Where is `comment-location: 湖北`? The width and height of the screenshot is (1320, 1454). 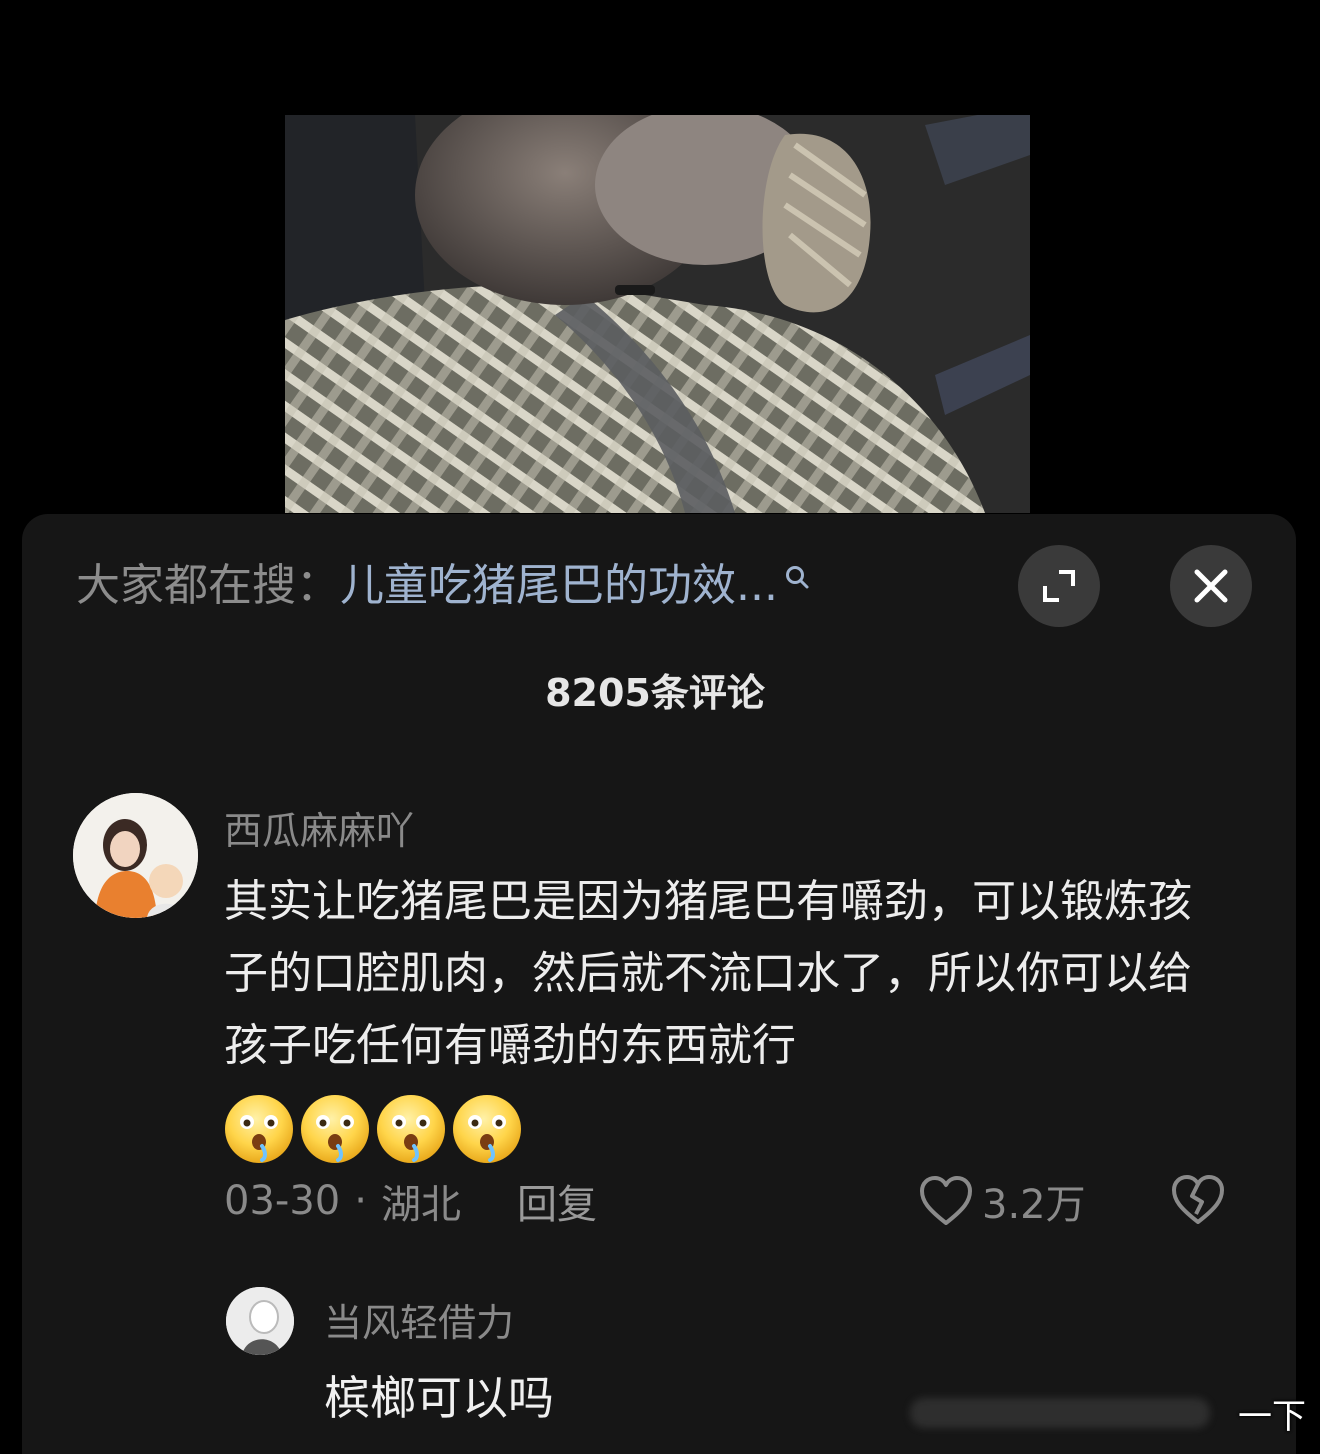 comment-location: 湖北 is located at coordinates (420, 1205).